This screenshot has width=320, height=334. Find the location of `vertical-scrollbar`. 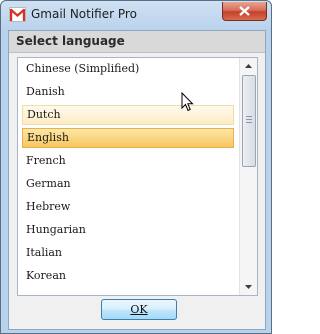

vertical-scrollbar is located at coordinates (248, 176).